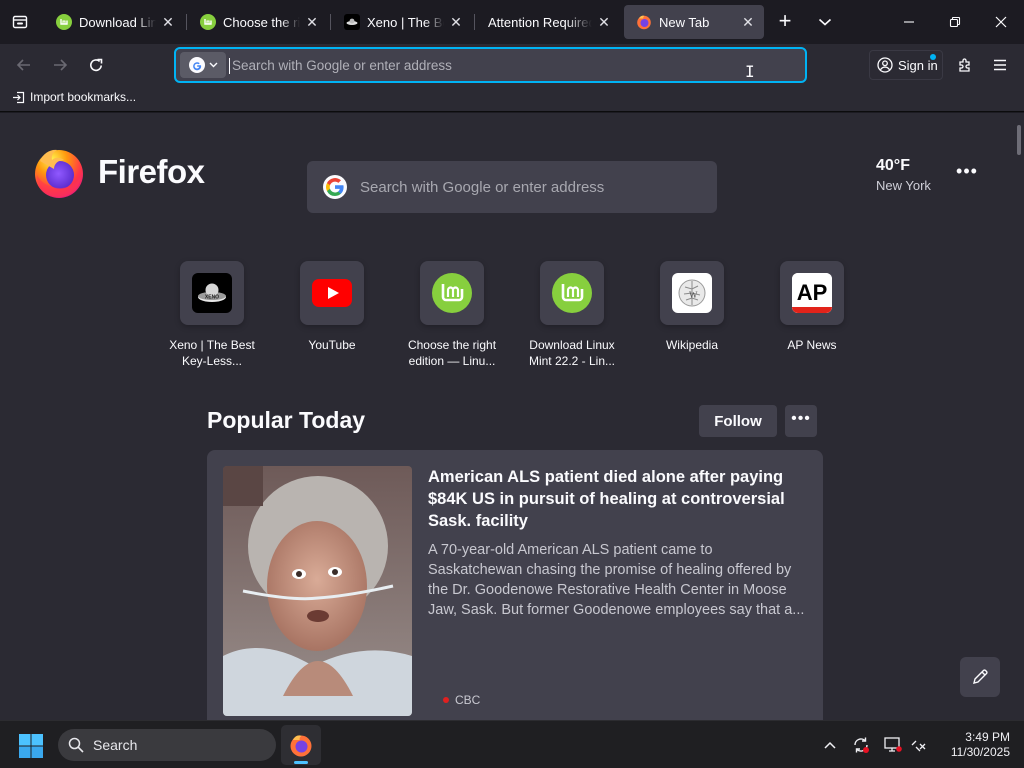 This screenshot has width=1024, height=768. What do you see at coordinates (738, 421) in the screenshot?
I see `follow-button: Follow` at bounding box center [738, 421].